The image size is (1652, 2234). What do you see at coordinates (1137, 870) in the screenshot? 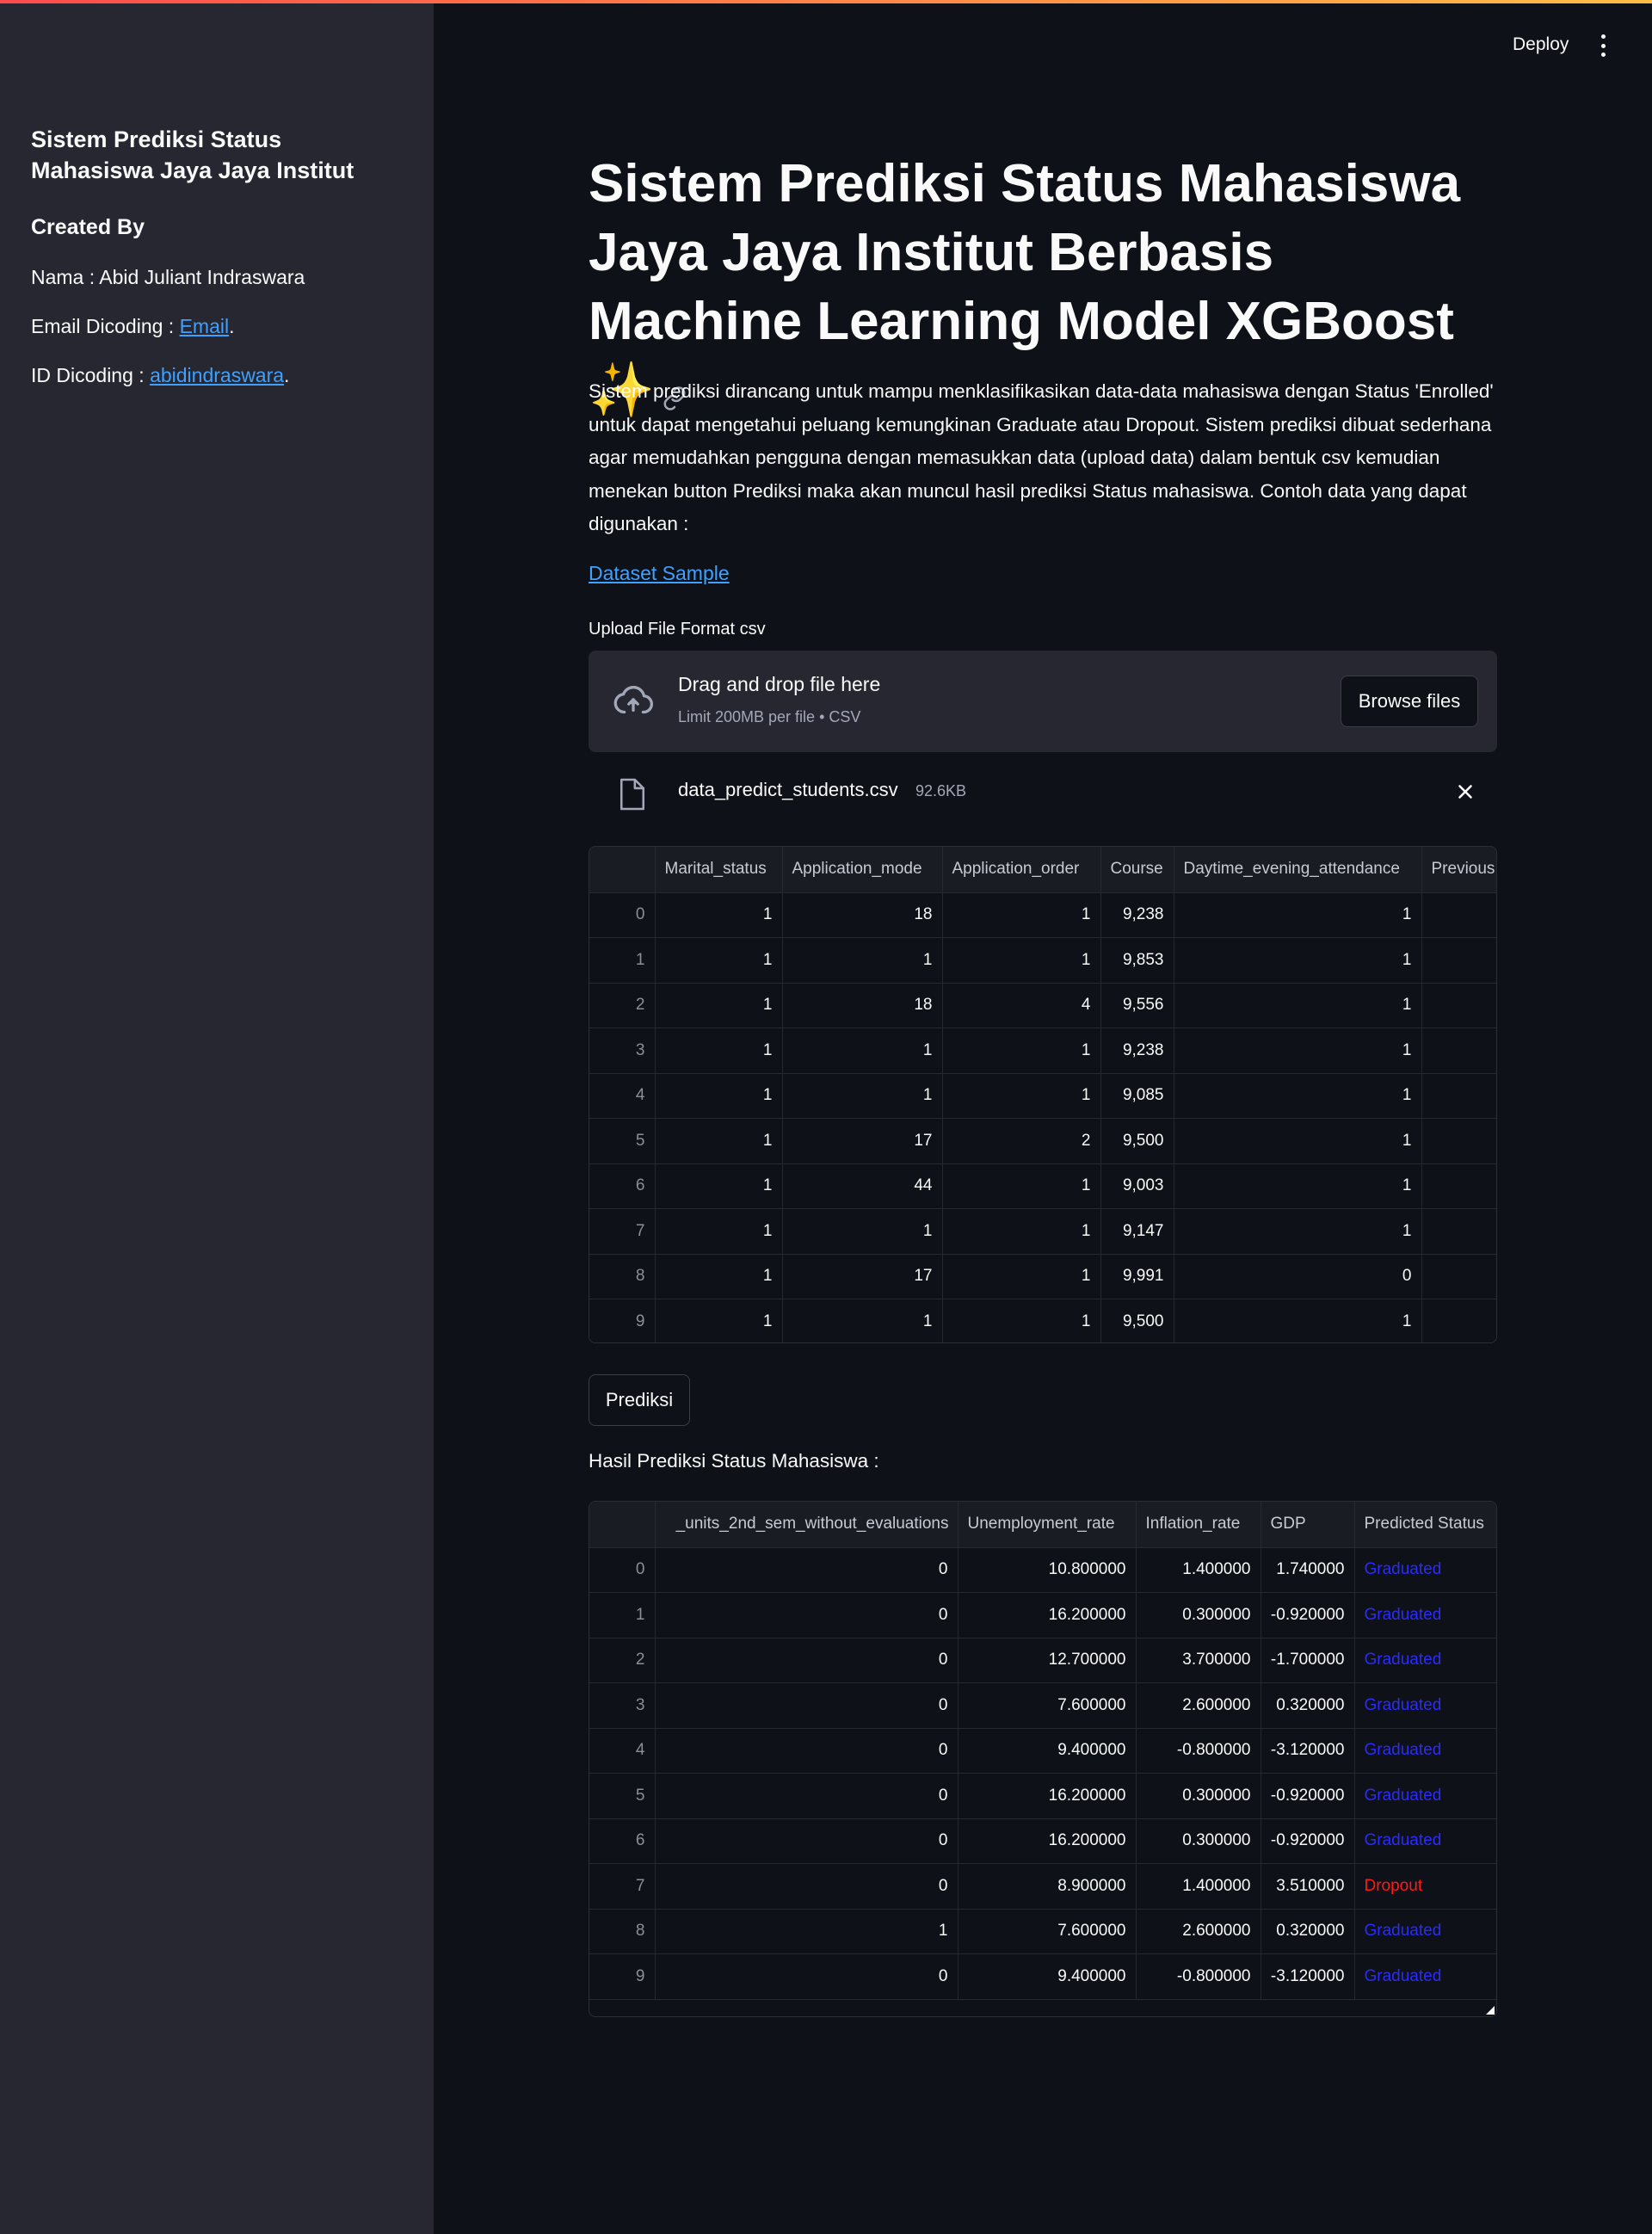
I see `column-header: Course` at bounding box center [1137, 870].